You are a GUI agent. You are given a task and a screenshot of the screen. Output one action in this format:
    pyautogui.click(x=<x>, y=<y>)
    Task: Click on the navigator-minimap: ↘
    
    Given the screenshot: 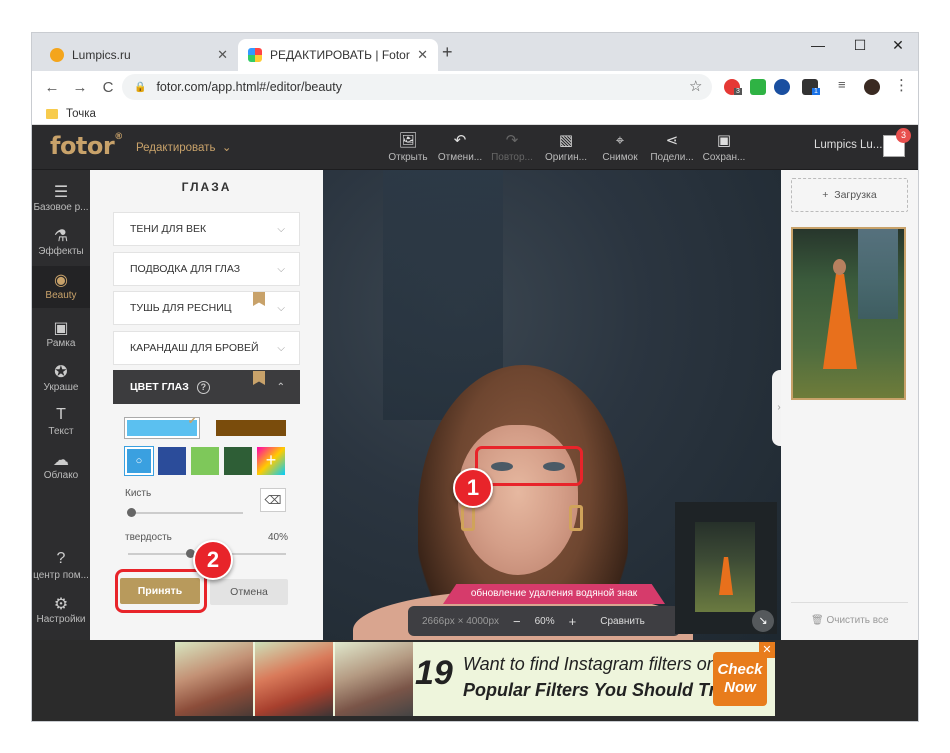 What is the action you would take?
    pyautogui.click(x=726, y=568)
    